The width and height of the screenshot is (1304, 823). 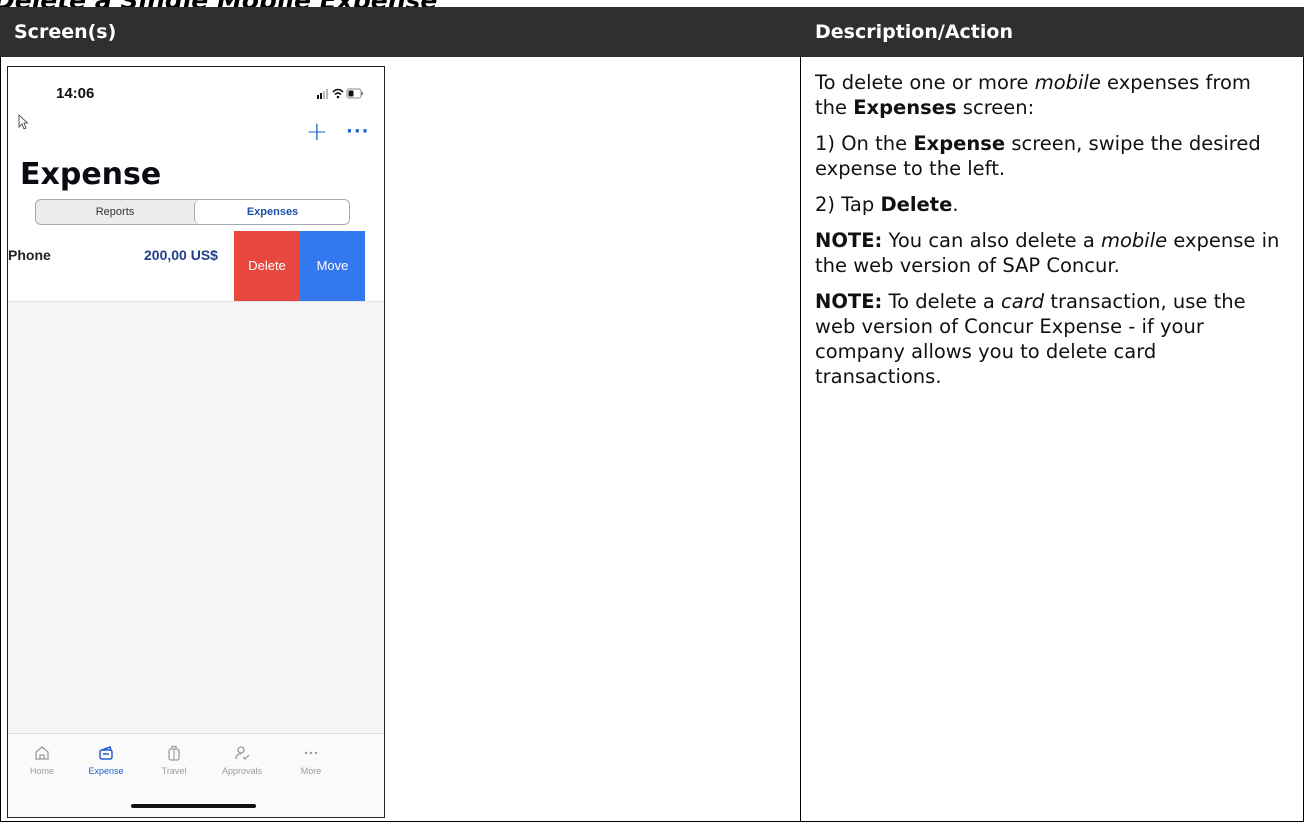 I want to click on more-options-button: ···, so click(x=358, y=131).